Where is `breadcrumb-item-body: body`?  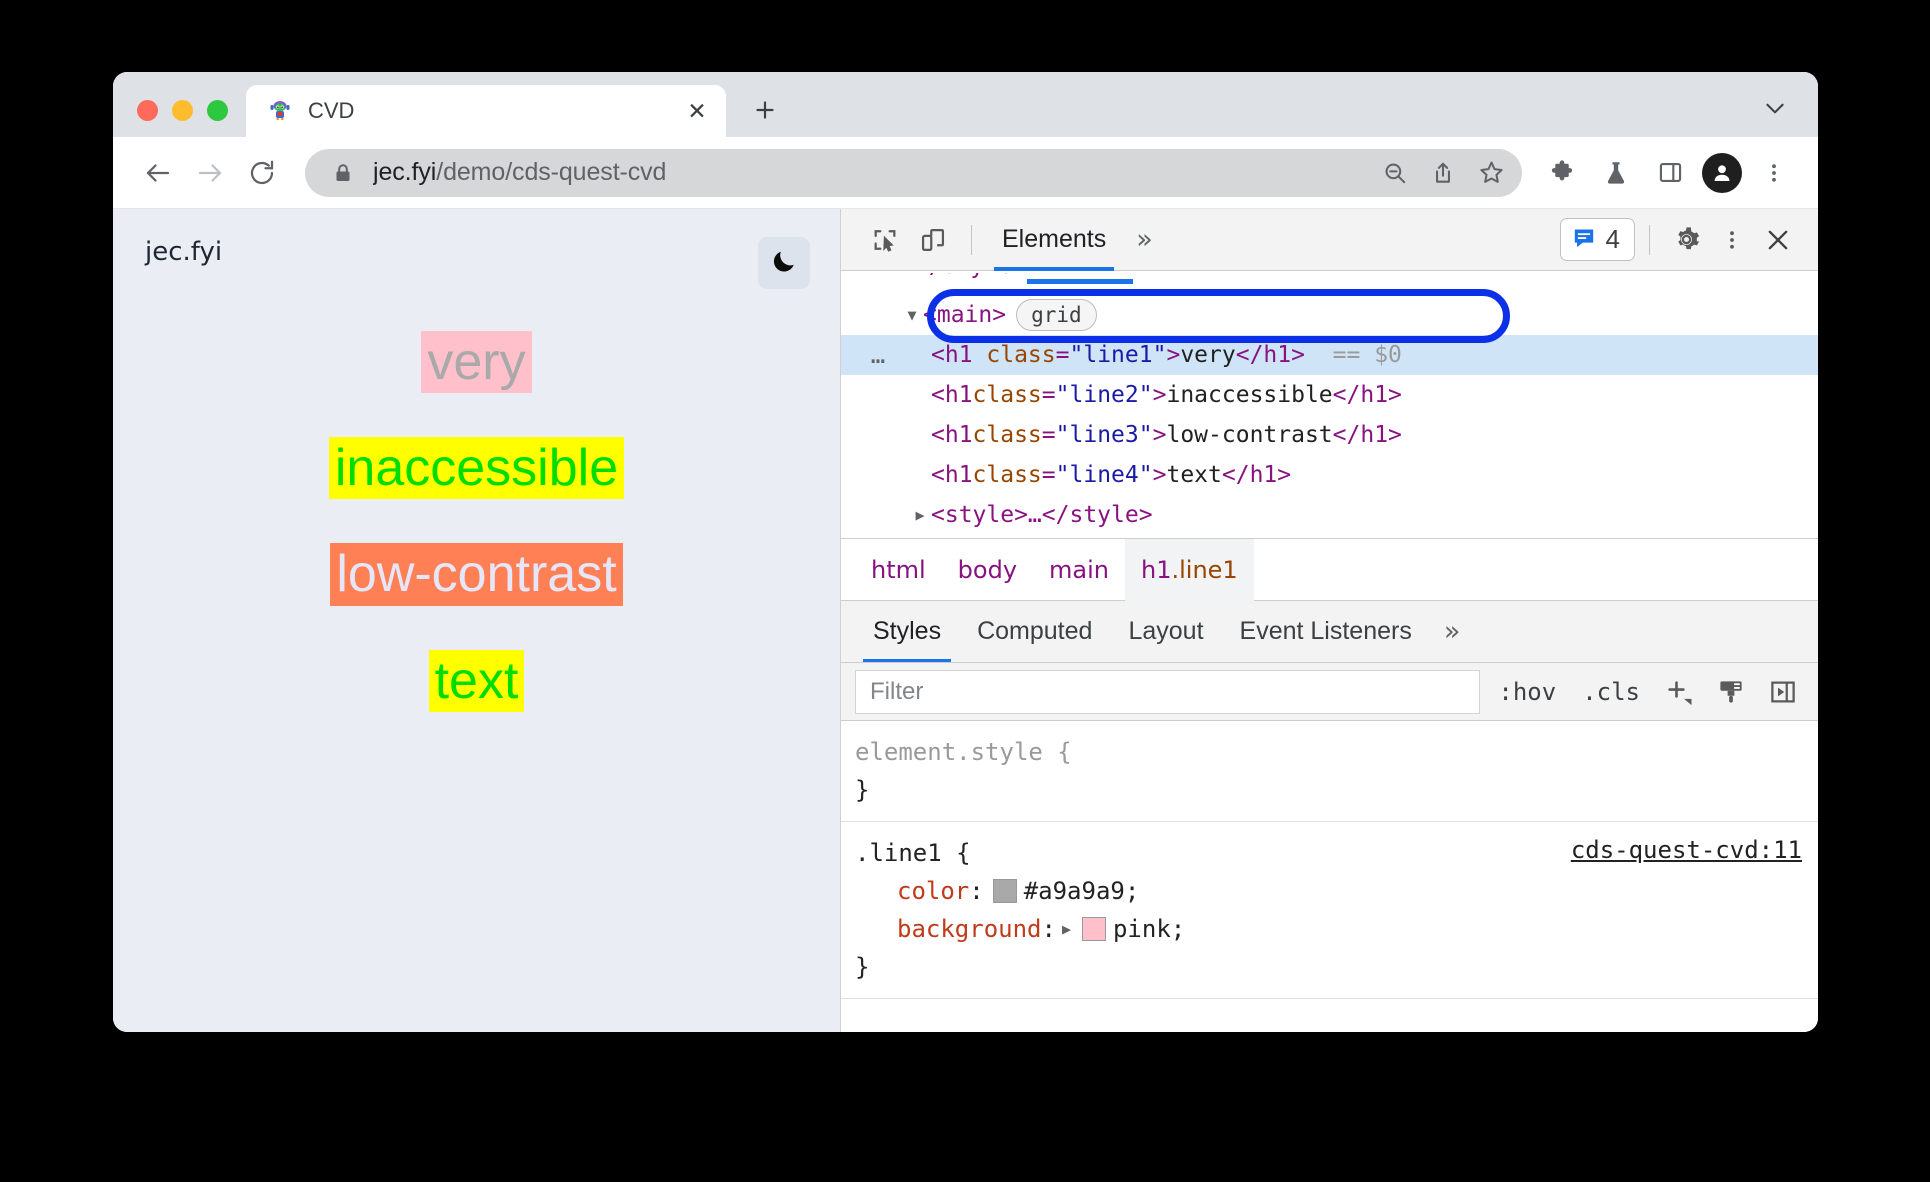 breadcrumb-item-body: body is located at coordinates (987, 570).